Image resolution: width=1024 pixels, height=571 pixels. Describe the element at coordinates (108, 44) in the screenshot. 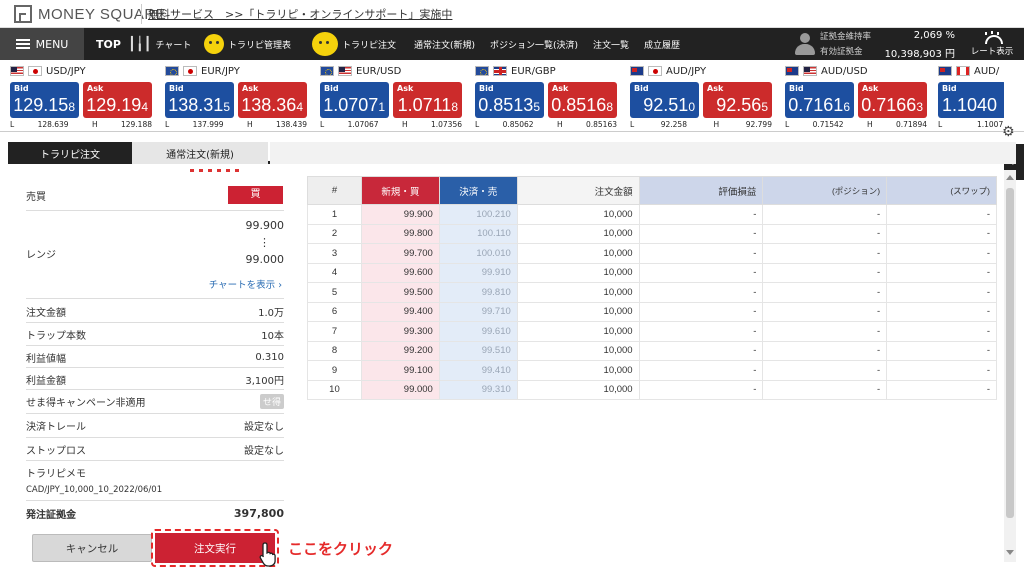

I see `nav-top: TOP` at that location.